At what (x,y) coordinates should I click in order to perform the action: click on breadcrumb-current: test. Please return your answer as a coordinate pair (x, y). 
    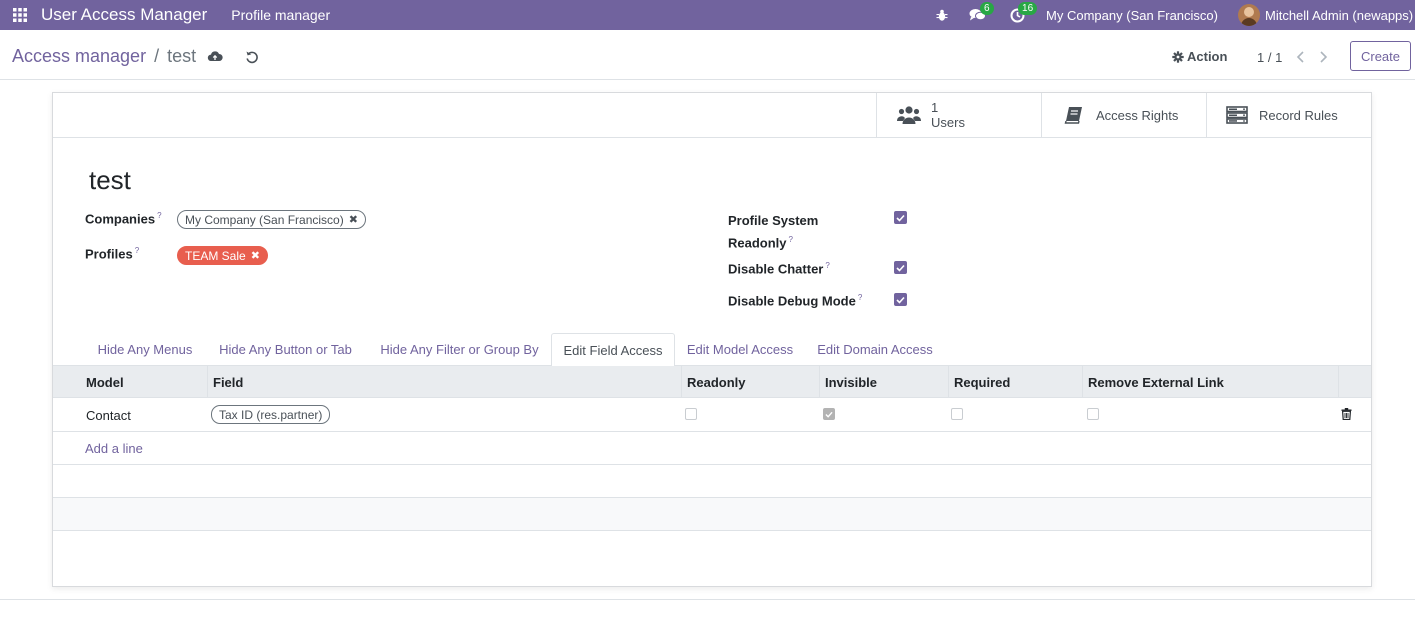
    Looking at the image, I should click on (182, 56).